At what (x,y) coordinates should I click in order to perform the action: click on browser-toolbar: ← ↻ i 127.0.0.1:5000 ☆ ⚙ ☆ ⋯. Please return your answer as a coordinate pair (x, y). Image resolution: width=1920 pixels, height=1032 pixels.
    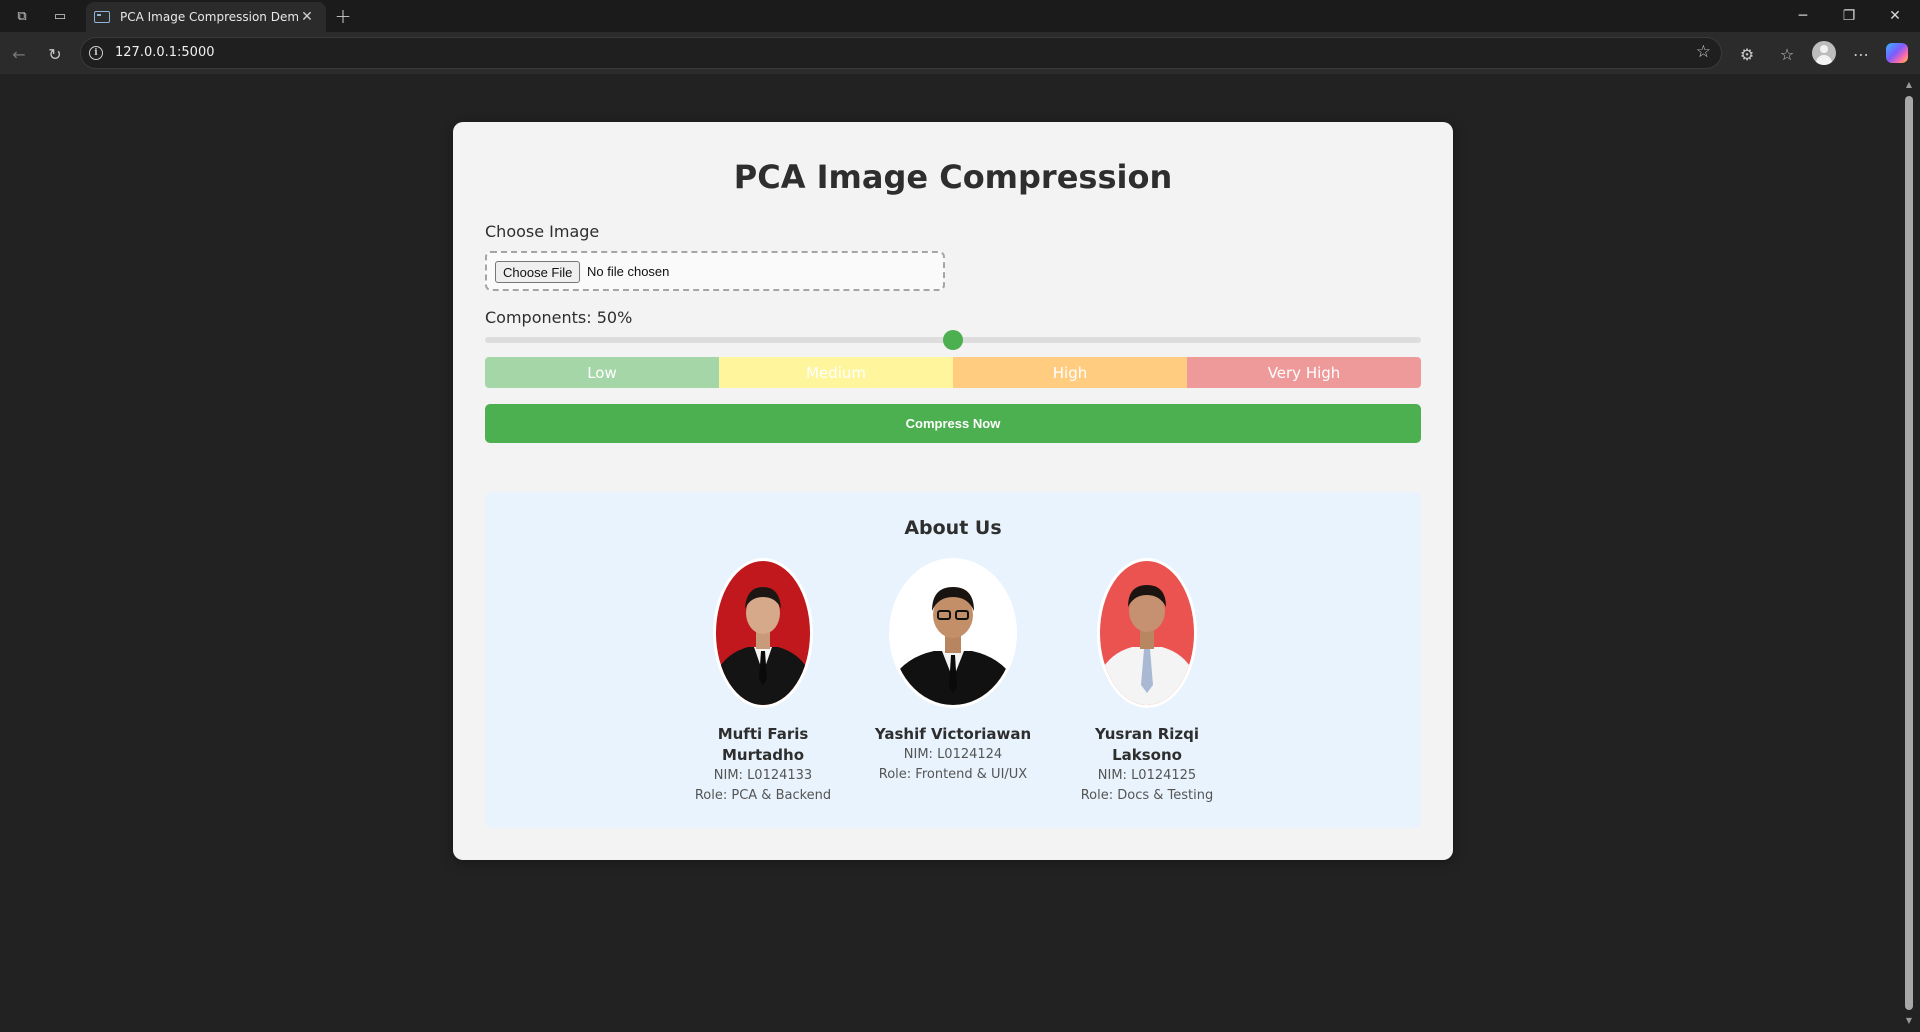
    Looking at the image, I should click on (960, 53).